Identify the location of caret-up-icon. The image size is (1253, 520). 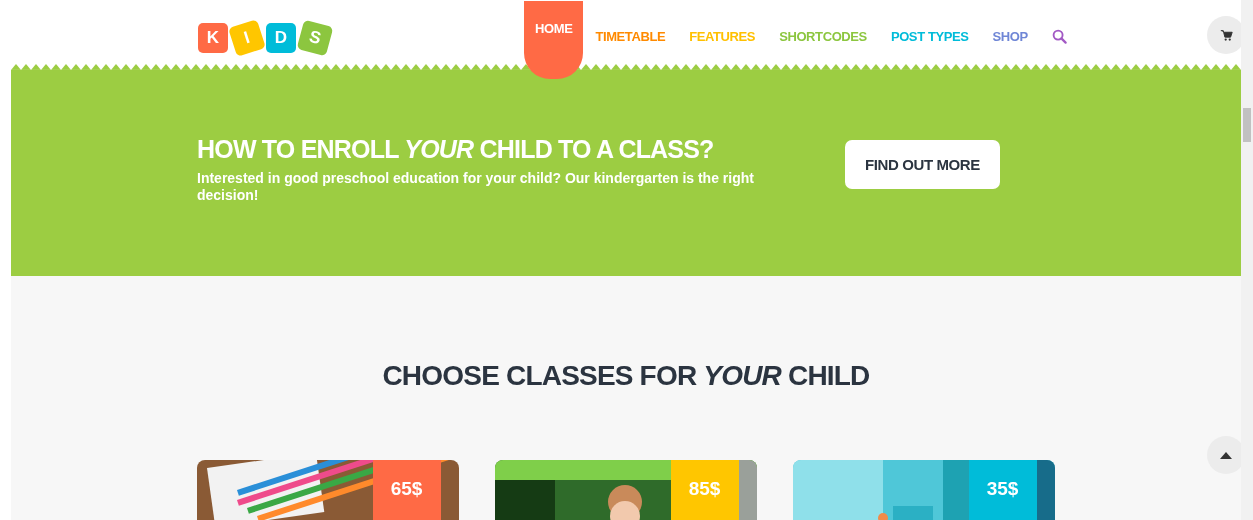
(1226, 455).